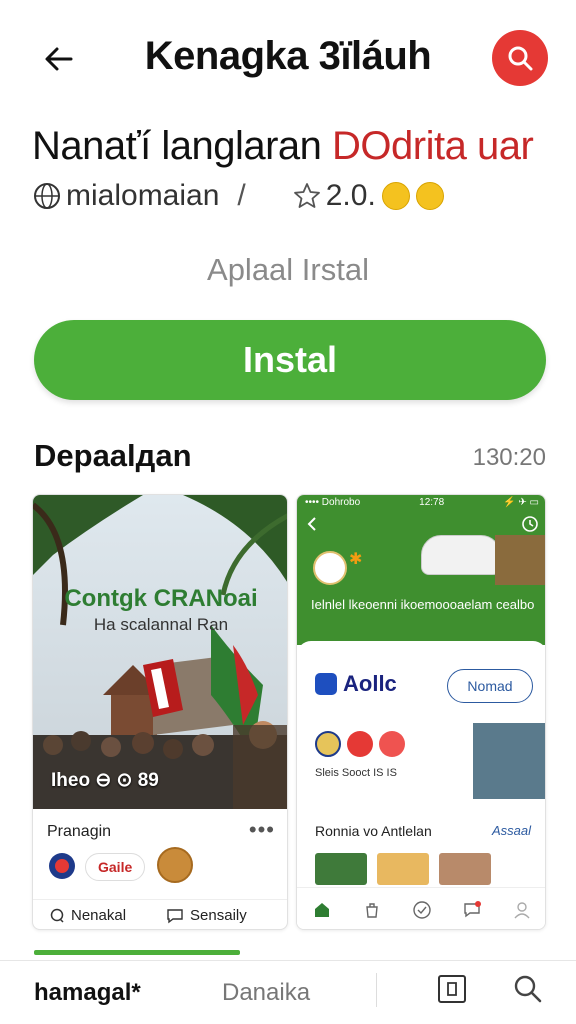 The image size is (576, 1024). I want to click on market-photo, so click(509, 761).